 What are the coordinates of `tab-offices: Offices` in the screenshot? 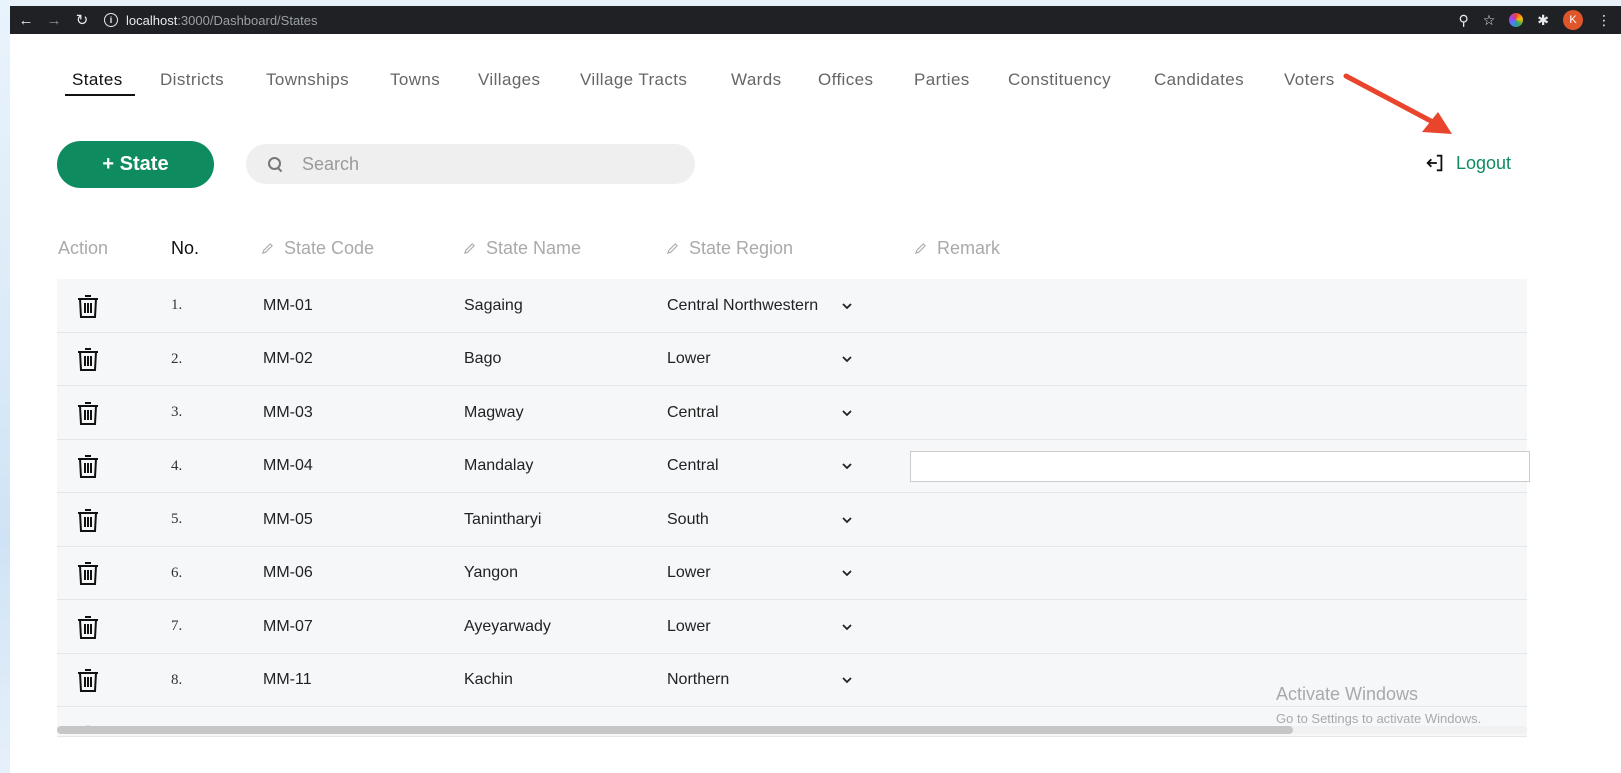 It's located at (845, 80).